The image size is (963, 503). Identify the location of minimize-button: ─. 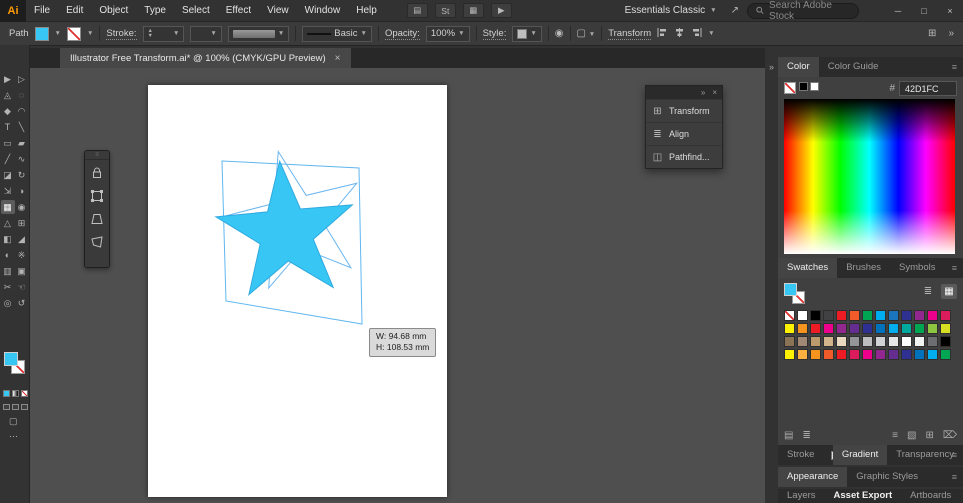
(898, 11).